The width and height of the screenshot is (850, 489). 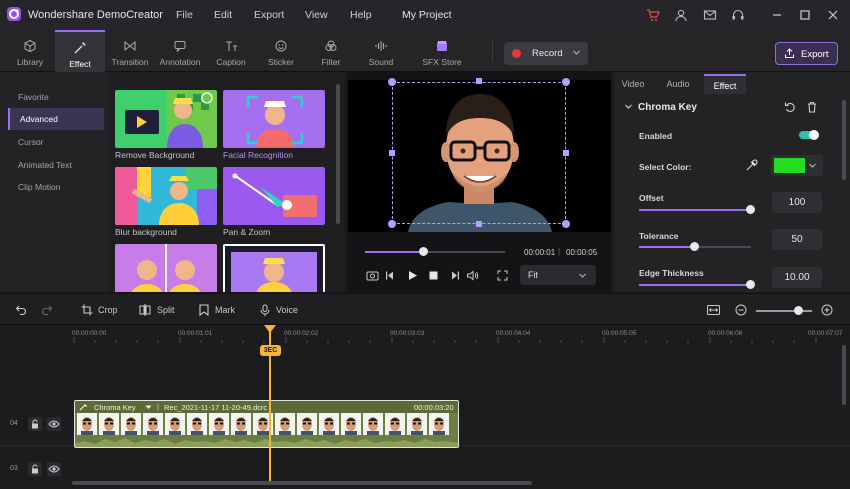 I want to click on playhead-marker: 3EC, so click(x=270, y=350).